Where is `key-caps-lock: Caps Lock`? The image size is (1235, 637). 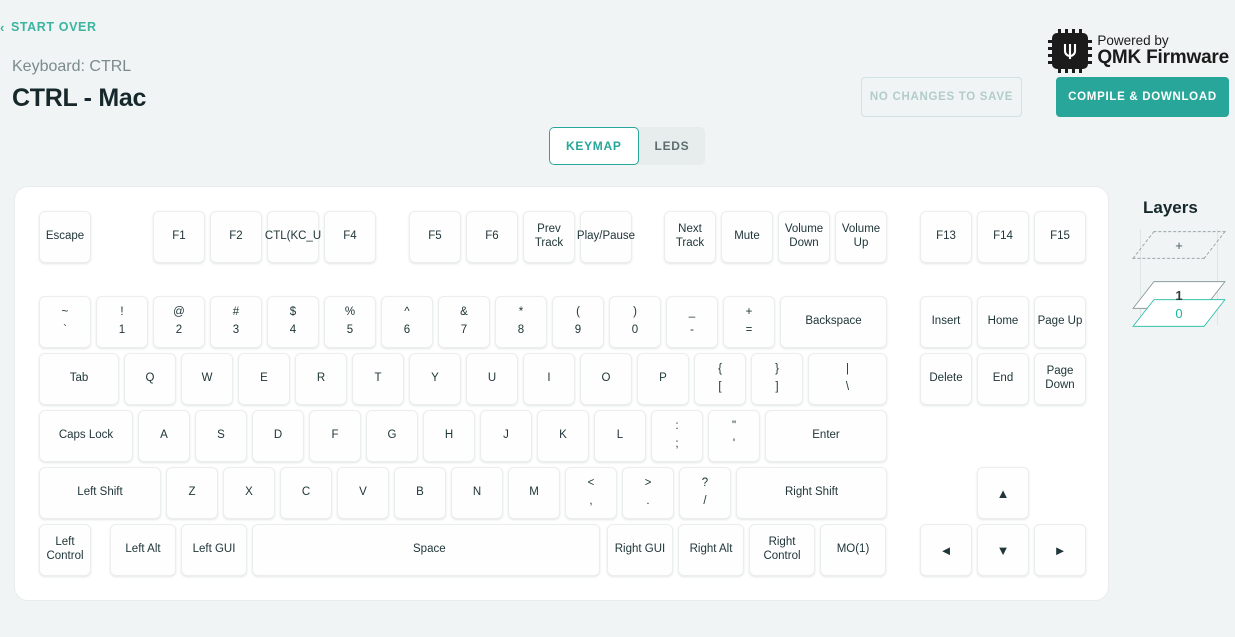
key-caps-lock: Caps Lock is located at coordinates (86, 436).